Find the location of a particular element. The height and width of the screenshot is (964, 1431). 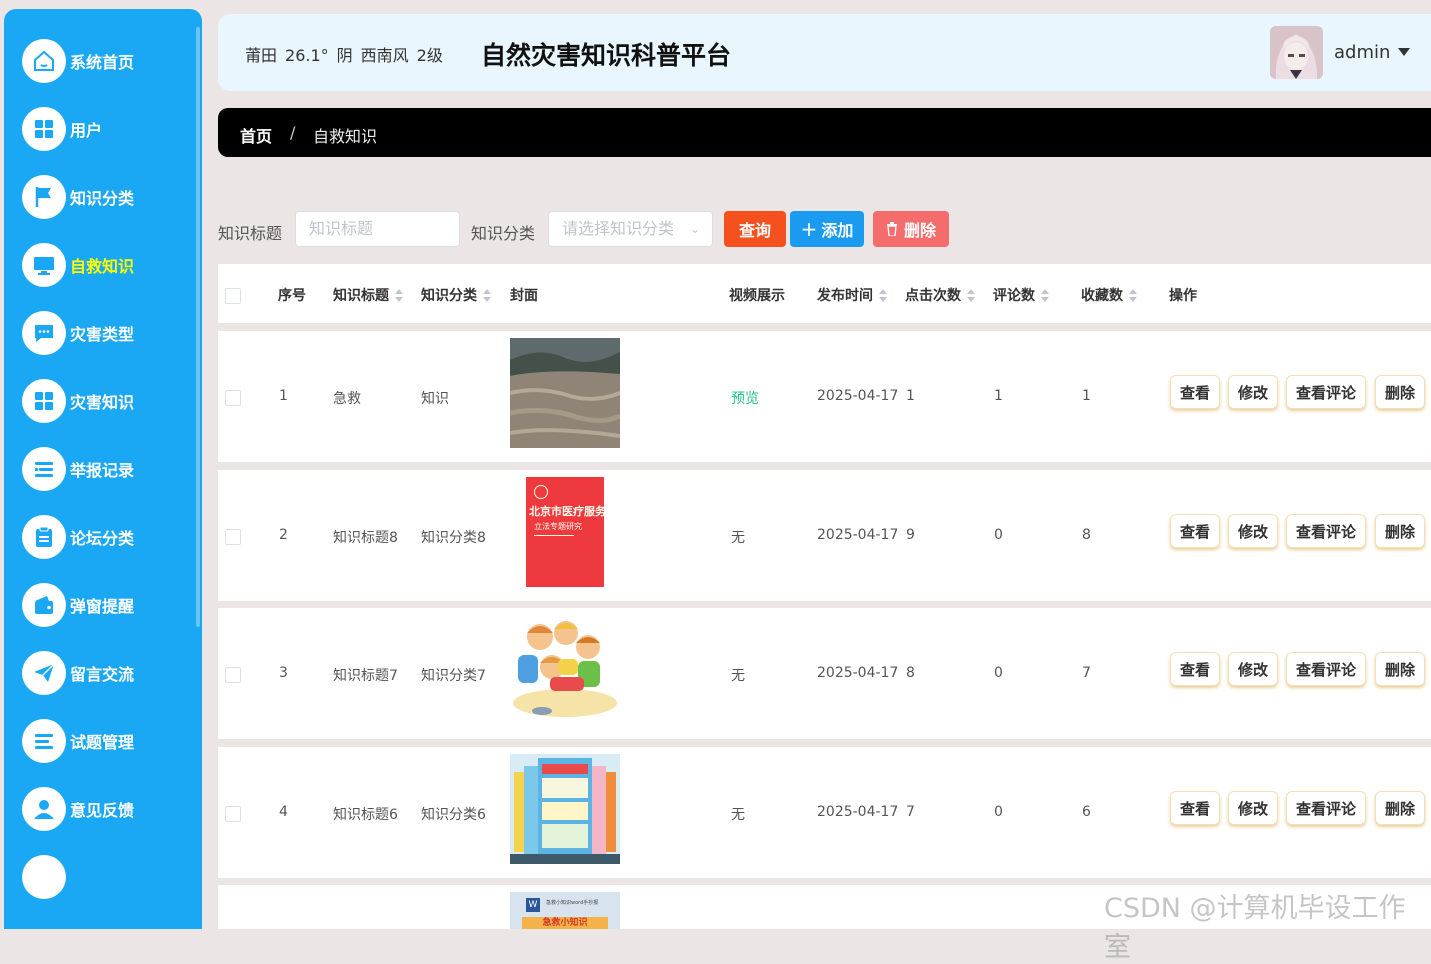

video-preview-link: 预览 is located at coordinates (745, 398).